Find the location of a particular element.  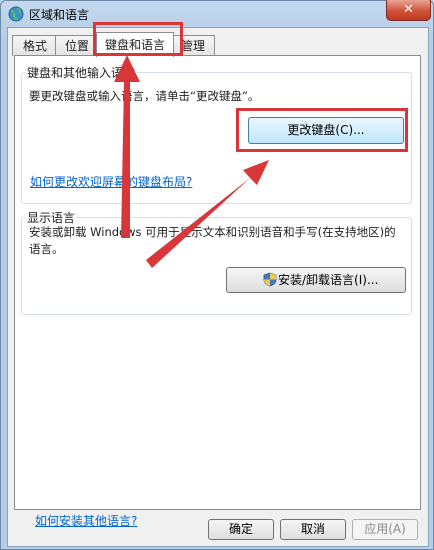

tab-format: 格式 is located at coordinates (35, 45).